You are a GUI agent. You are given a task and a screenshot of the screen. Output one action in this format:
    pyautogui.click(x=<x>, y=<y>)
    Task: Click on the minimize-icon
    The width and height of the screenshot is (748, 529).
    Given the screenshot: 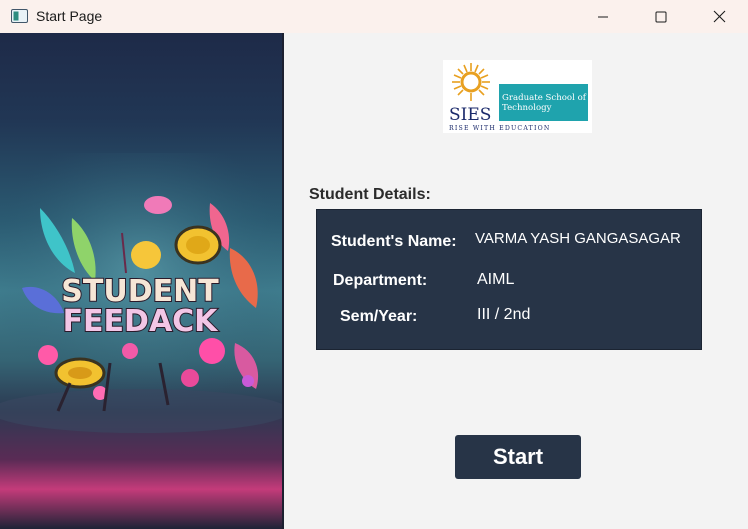 What is the action you would take?
    pyautogui.click(x=603, y=16)
    